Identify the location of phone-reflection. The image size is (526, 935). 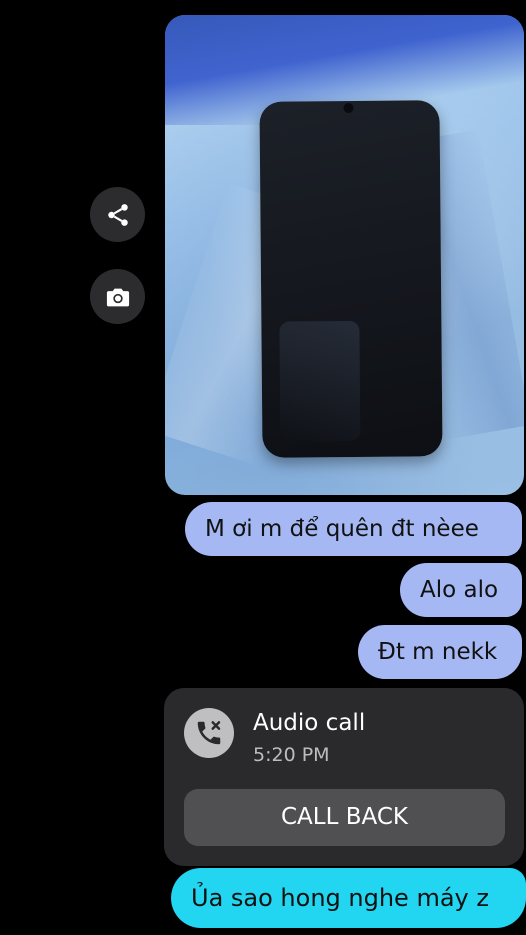
(320, 381).